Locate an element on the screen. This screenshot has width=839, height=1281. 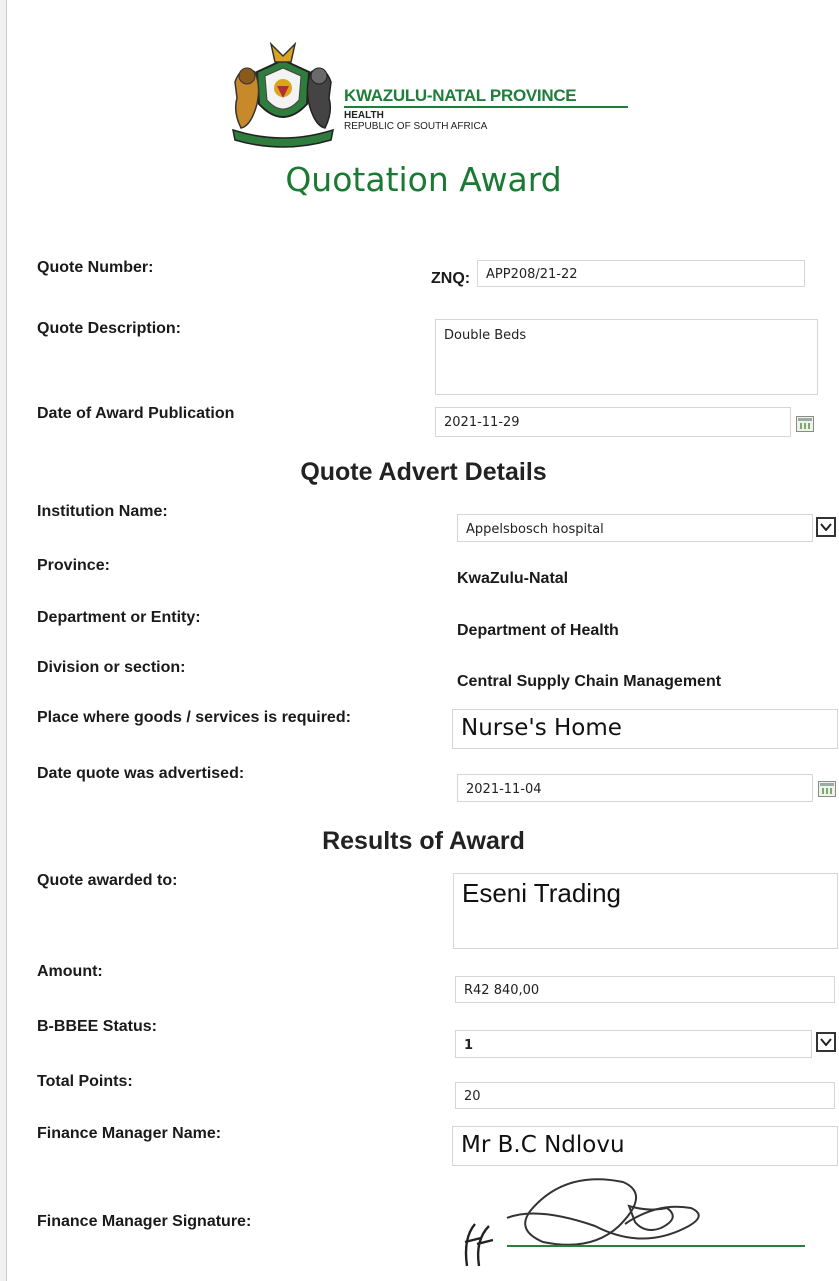
bbbee-select: 1 is located at coordinates (633, 1044).